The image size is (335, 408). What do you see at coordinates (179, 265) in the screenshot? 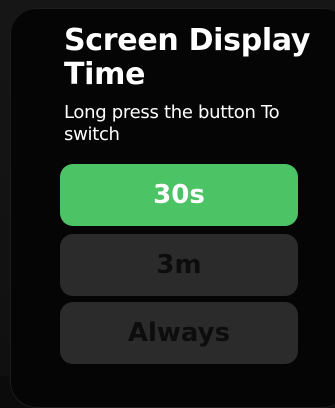
I see `option-3m-button: 3m` at bounding box center [179, 265].